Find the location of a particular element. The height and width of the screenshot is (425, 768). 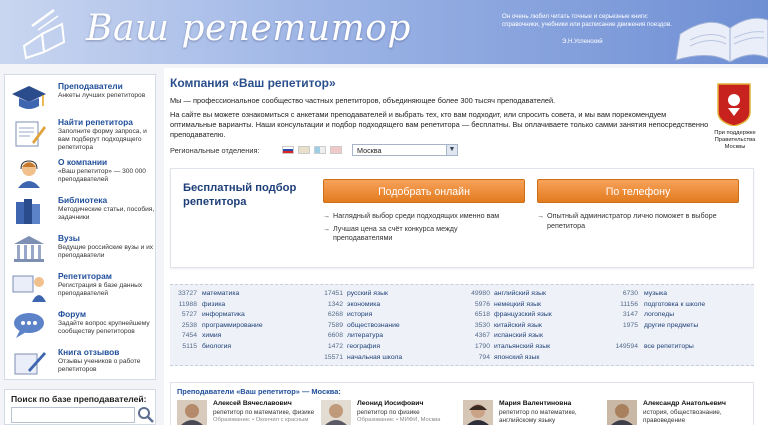

subject-row: 7589 обществознание is located at coordinates (385, 327).